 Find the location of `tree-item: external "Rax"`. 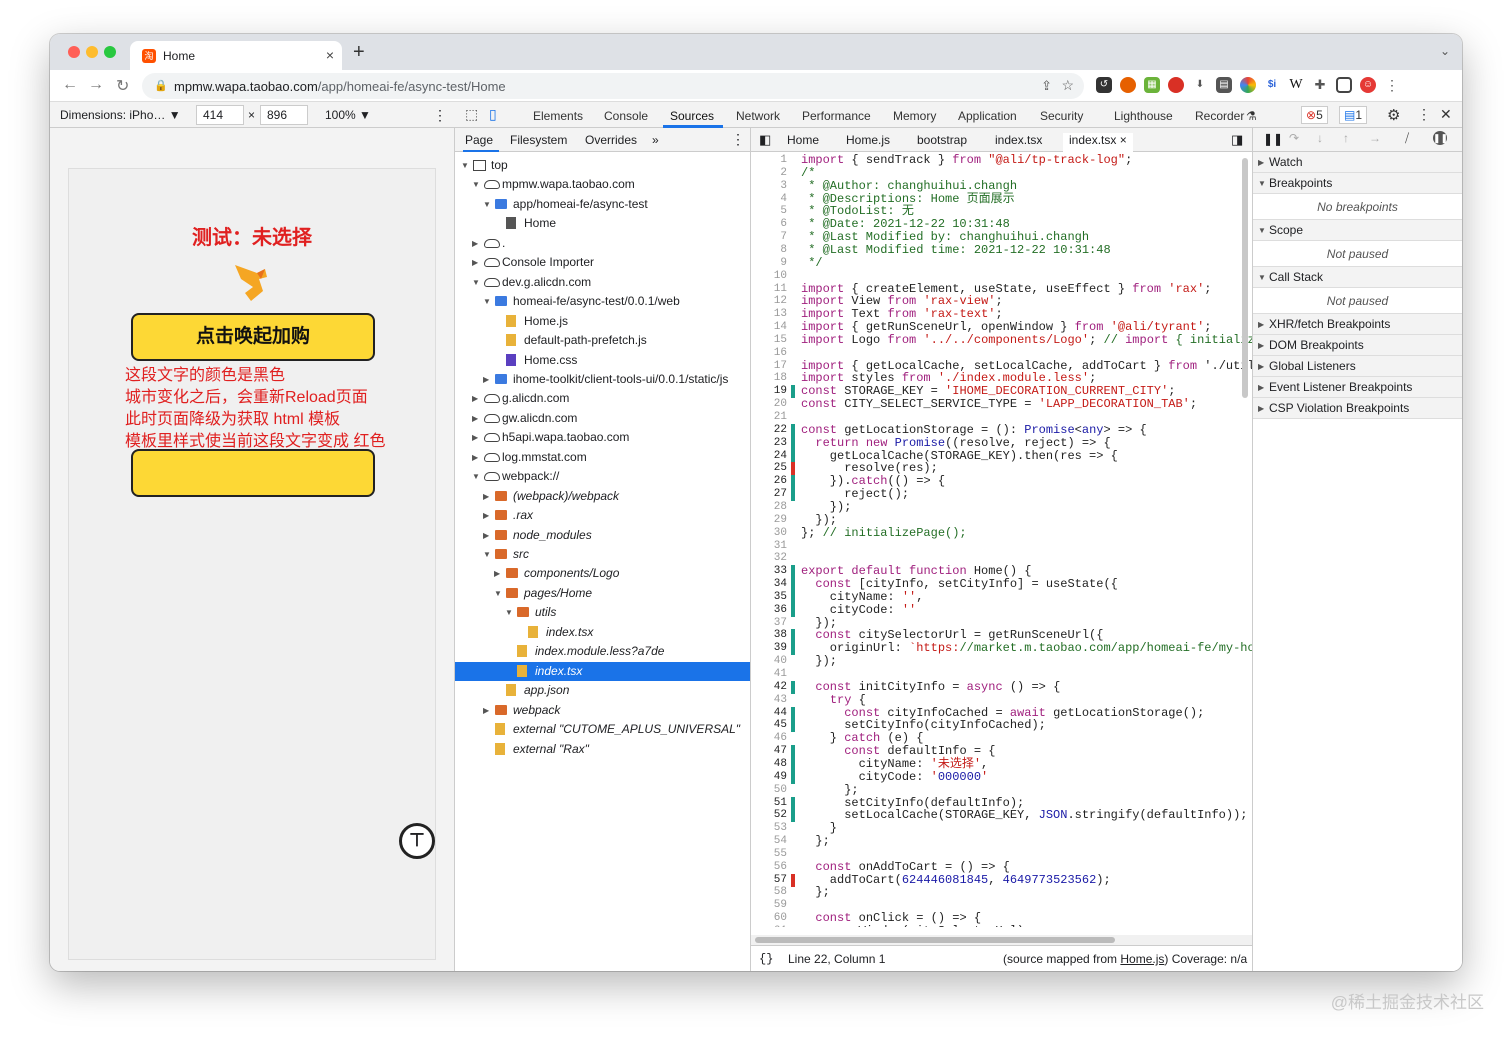

tree-item: external "Rax" is located at coordinates (602, 749).